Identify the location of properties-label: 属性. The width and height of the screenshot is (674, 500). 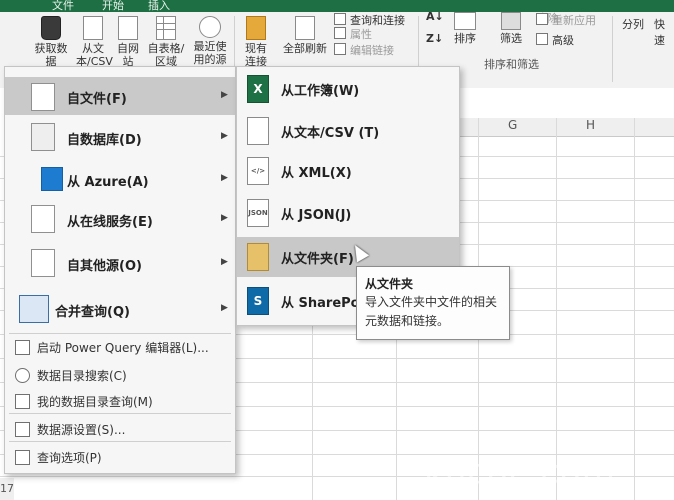
(361, 34).